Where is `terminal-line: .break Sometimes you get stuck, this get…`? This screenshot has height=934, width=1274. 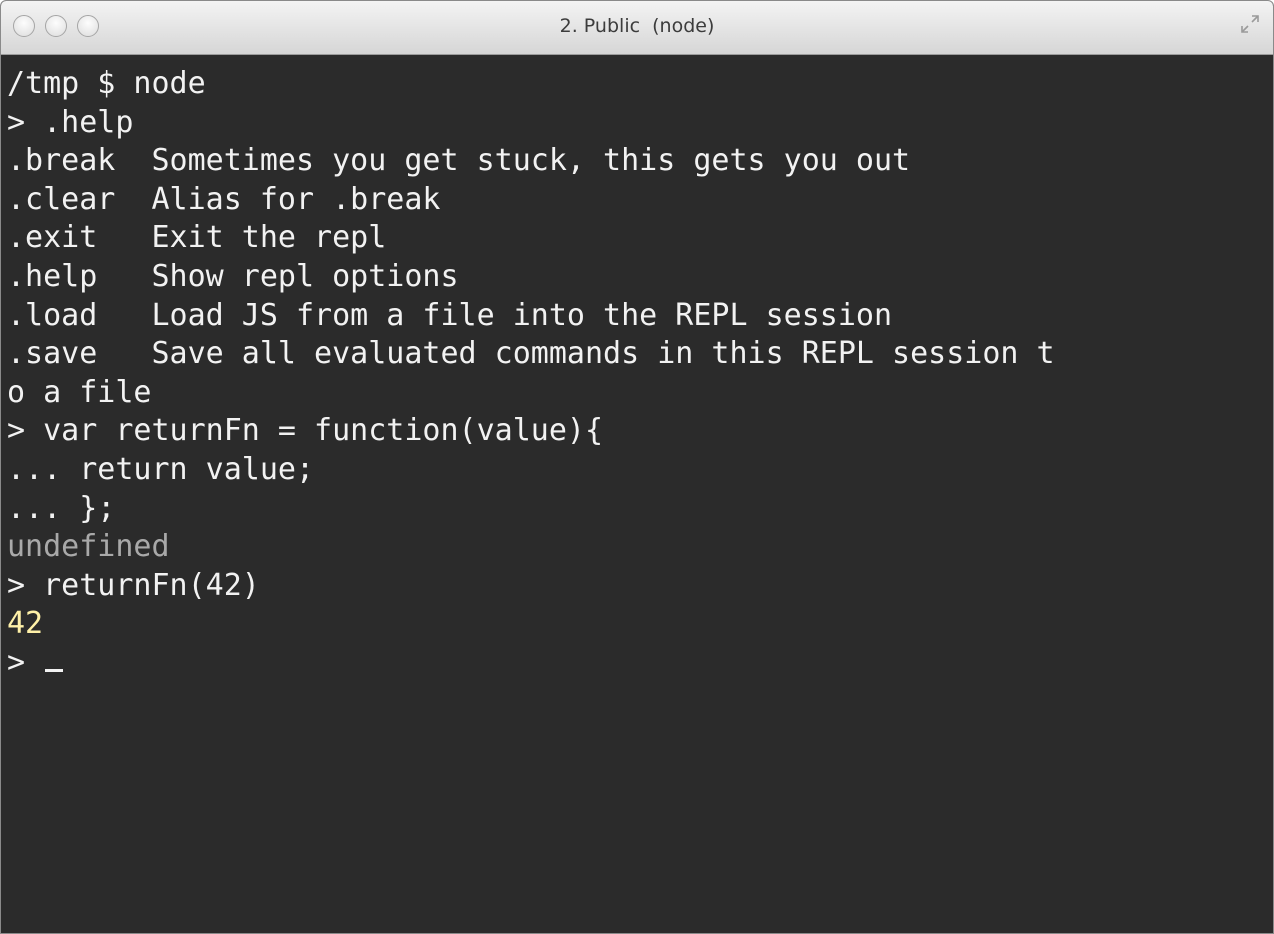
terminal-line: .break Sometimes you get stuck, this get… is located at coordinates (459, 161).